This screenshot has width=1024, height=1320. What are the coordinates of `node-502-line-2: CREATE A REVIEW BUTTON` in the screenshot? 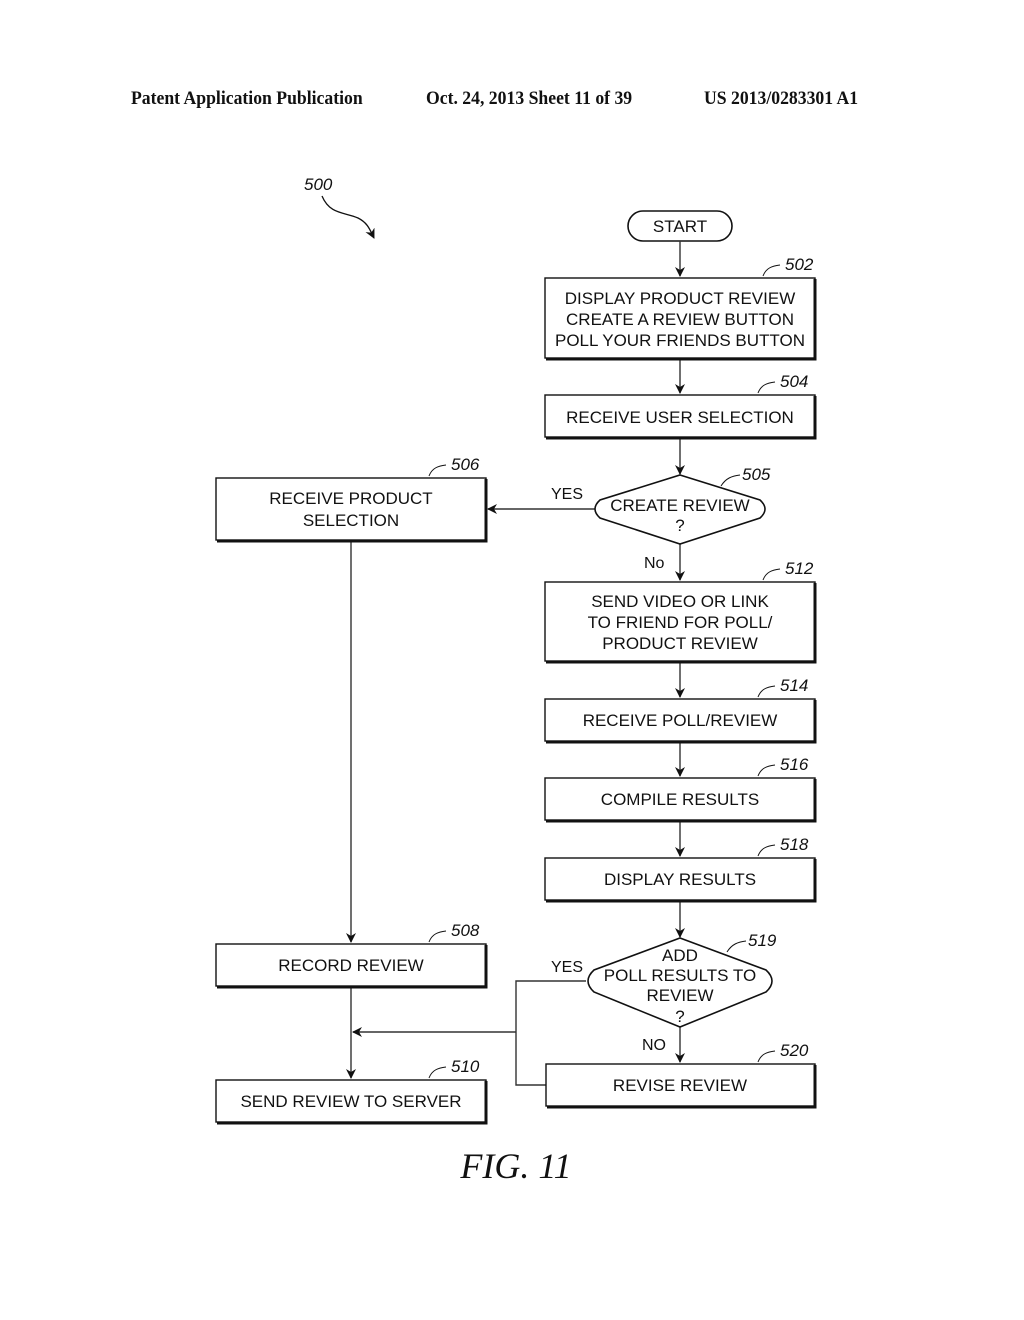 It's located at (680, 319).